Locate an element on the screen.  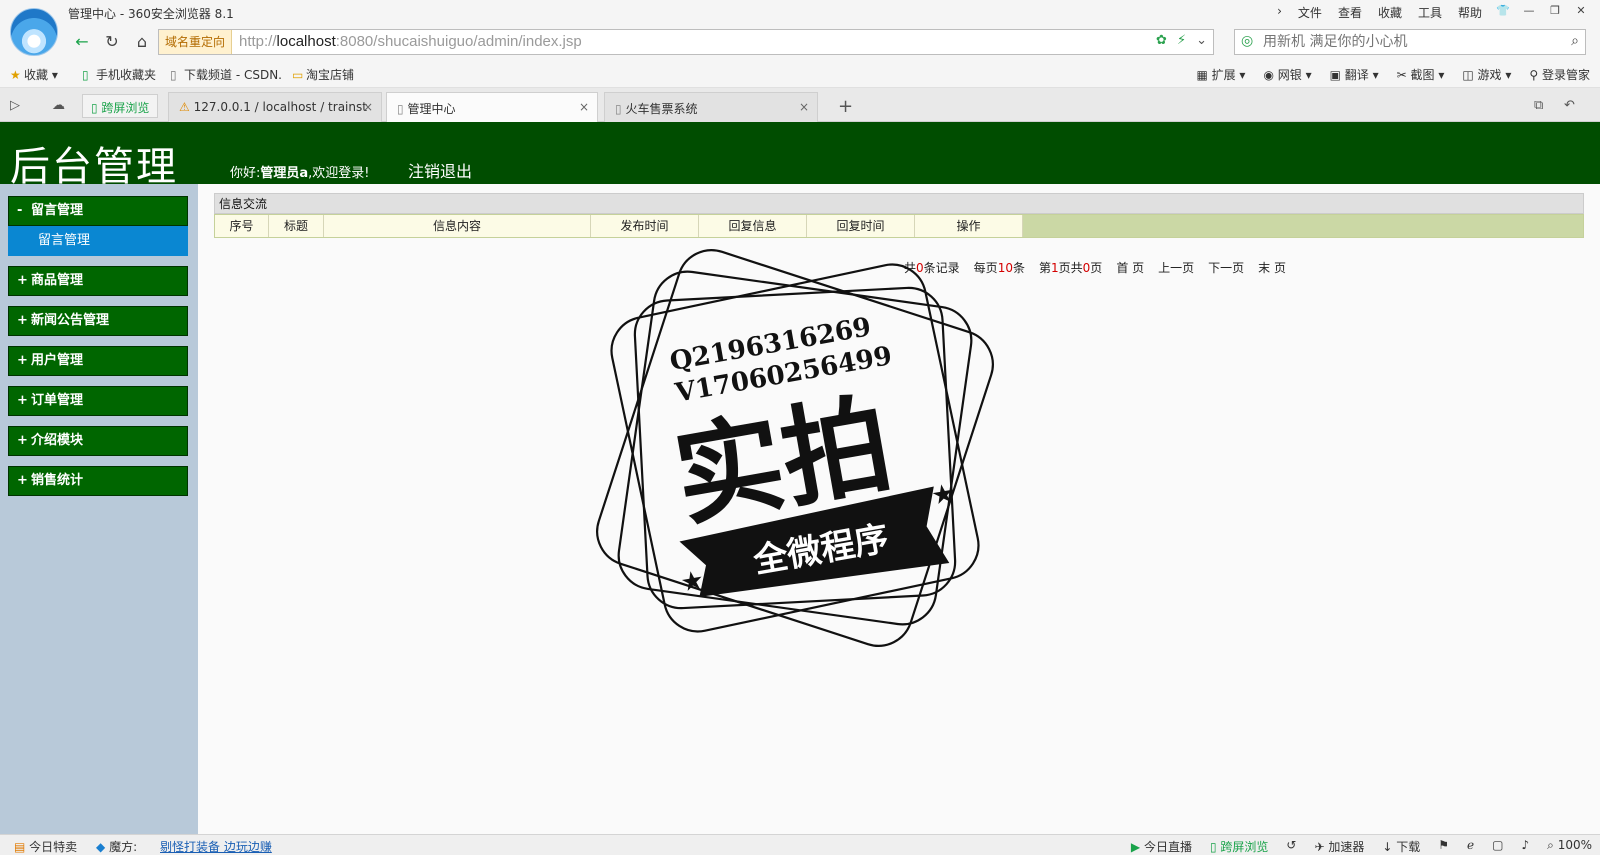
cloud-icon: ☁ is located at coordinates (58, 105).